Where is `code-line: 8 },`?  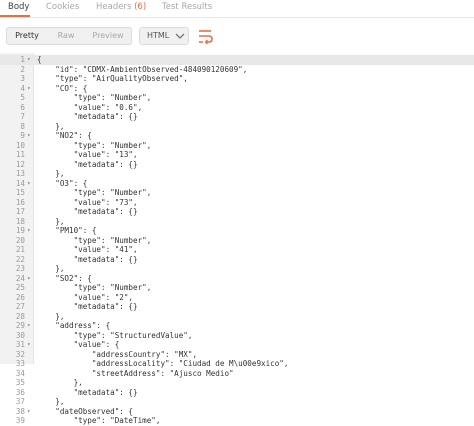 code-line: 8 }, is located at coordinates (237, 127).